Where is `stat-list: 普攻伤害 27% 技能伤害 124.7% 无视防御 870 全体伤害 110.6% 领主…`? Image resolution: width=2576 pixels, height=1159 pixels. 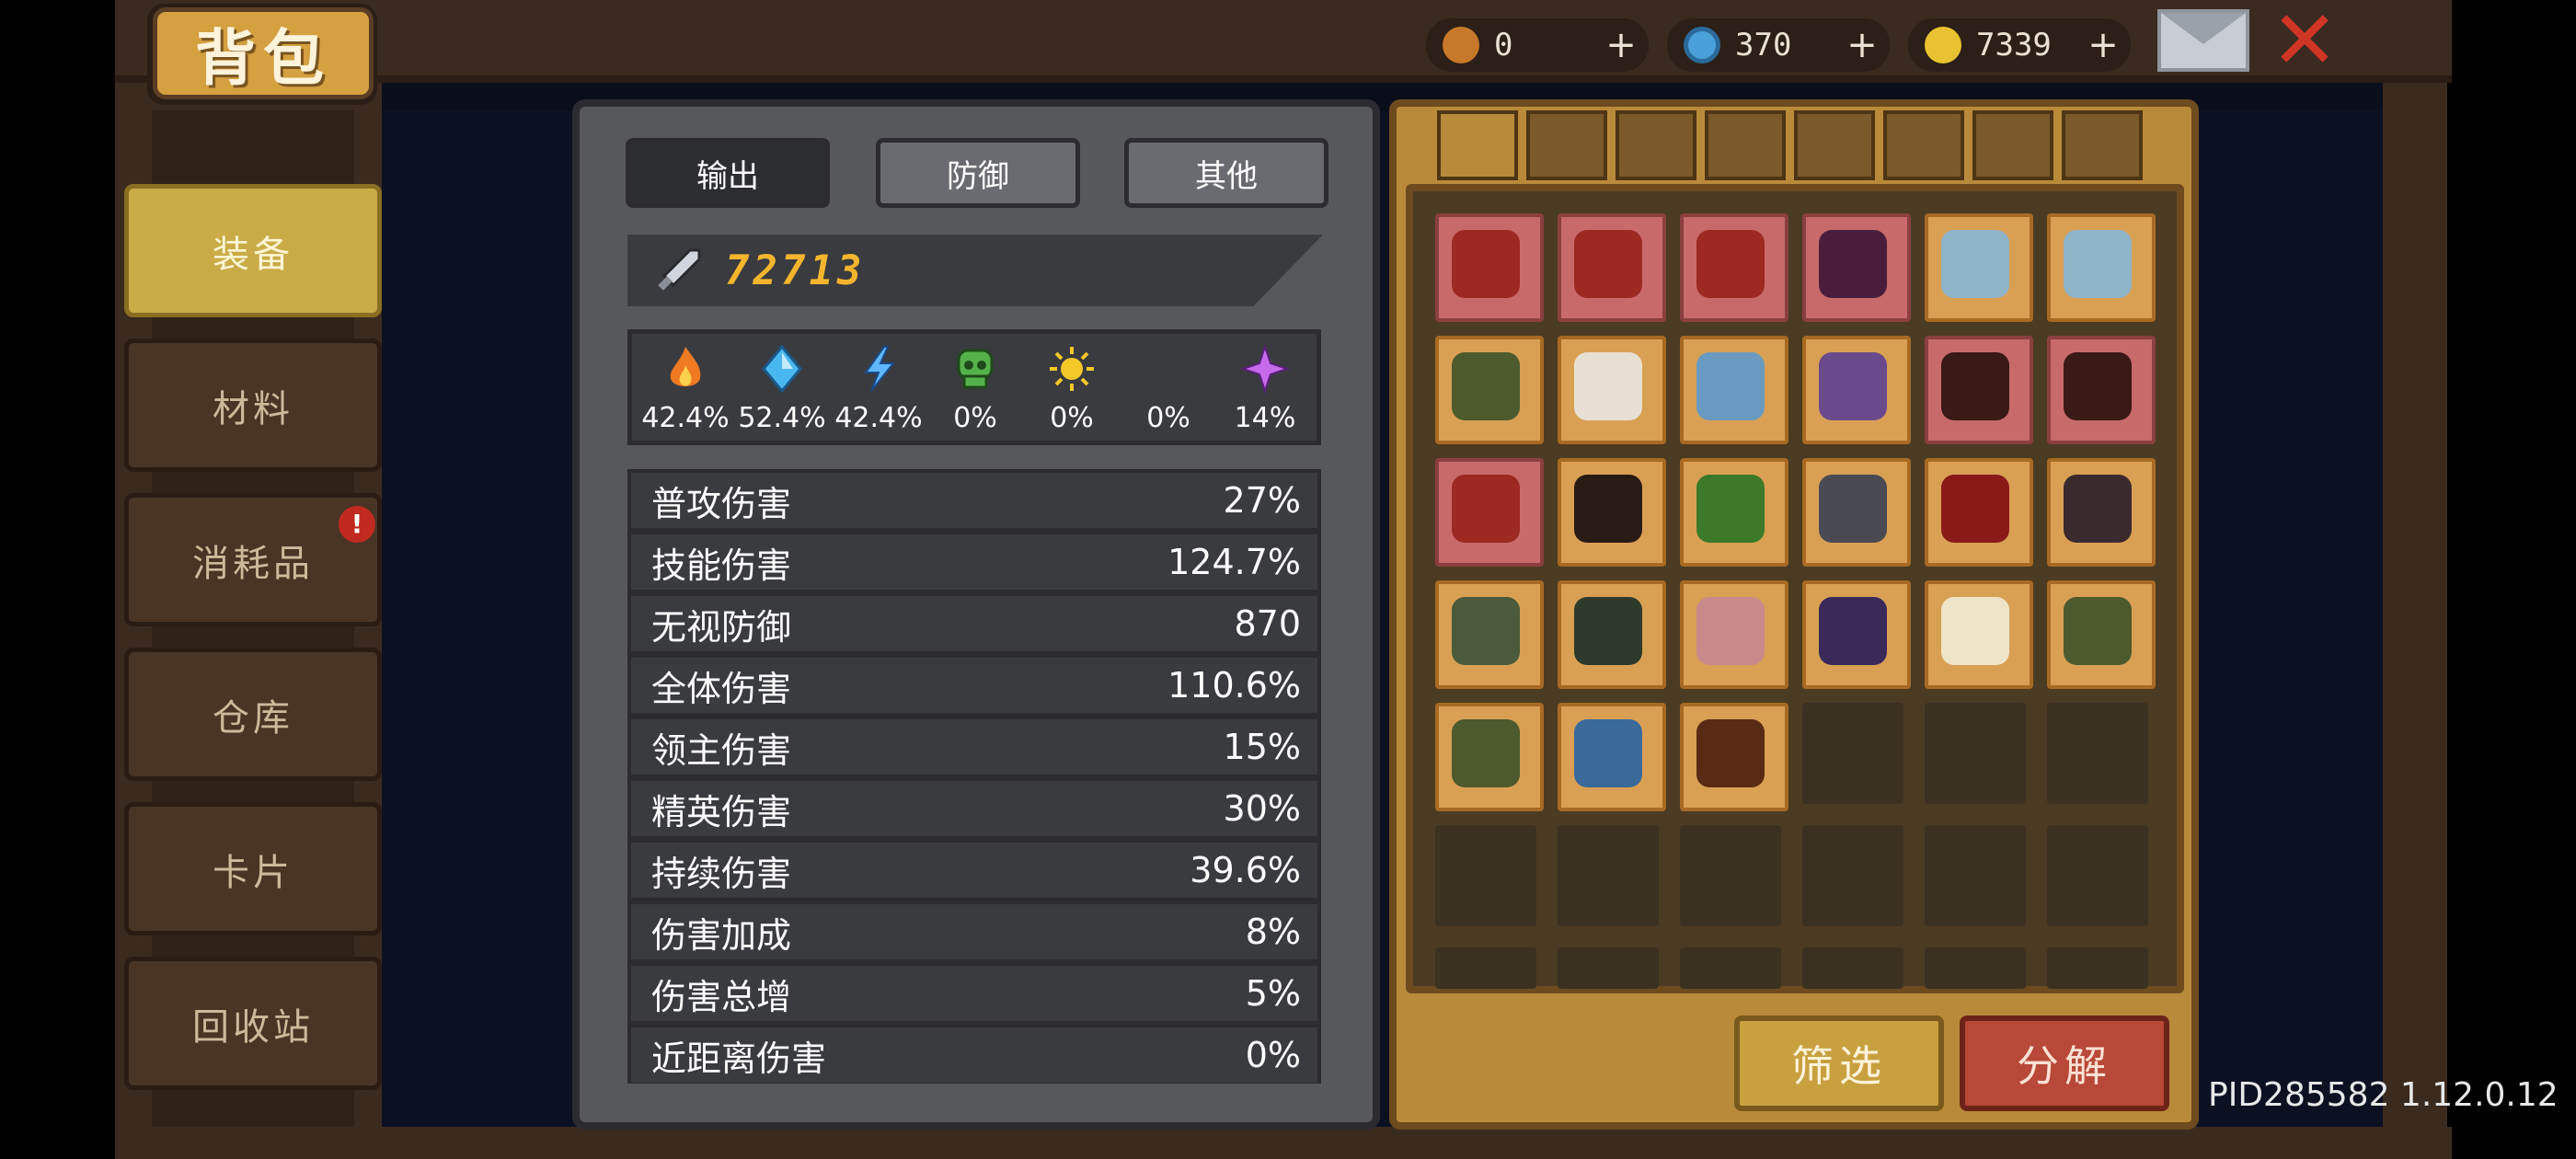 stat-list: 普攻伤害 27% 技能伤害 124.7% 无视防御 870 全体伤害 110.6% 领主… is located at coordinates (974, 776).